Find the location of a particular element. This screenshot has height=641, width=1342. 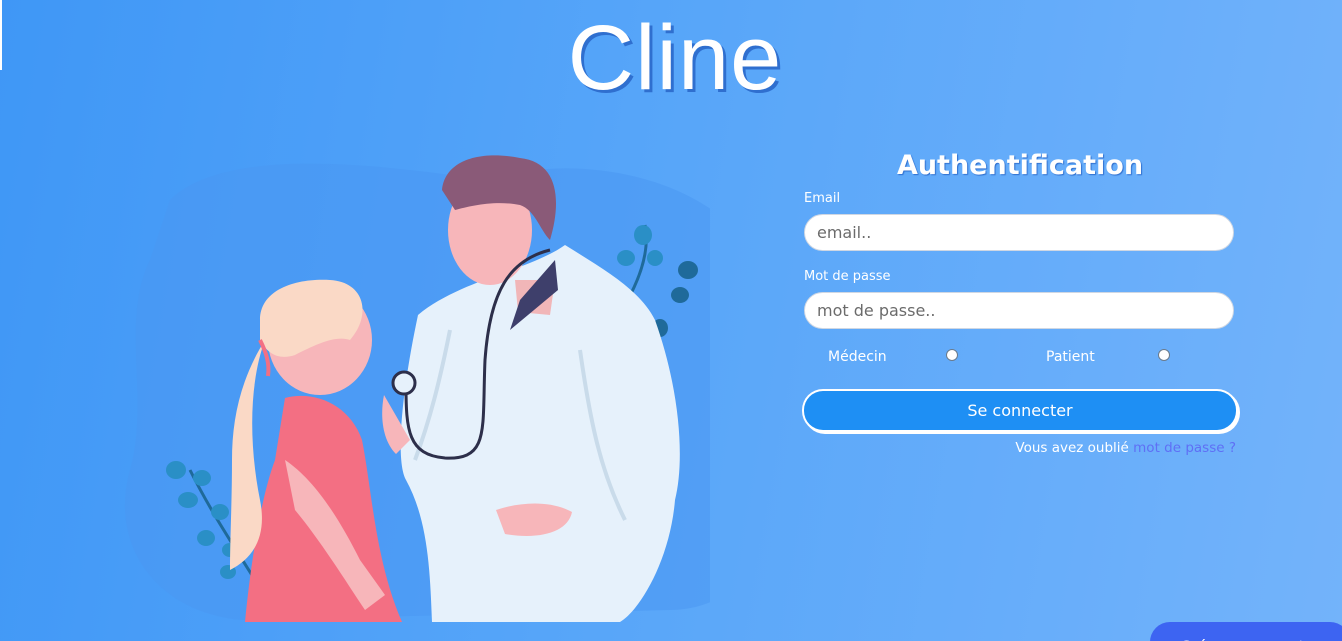

password-label: Mot de passe is located at coordinates (847, 276).